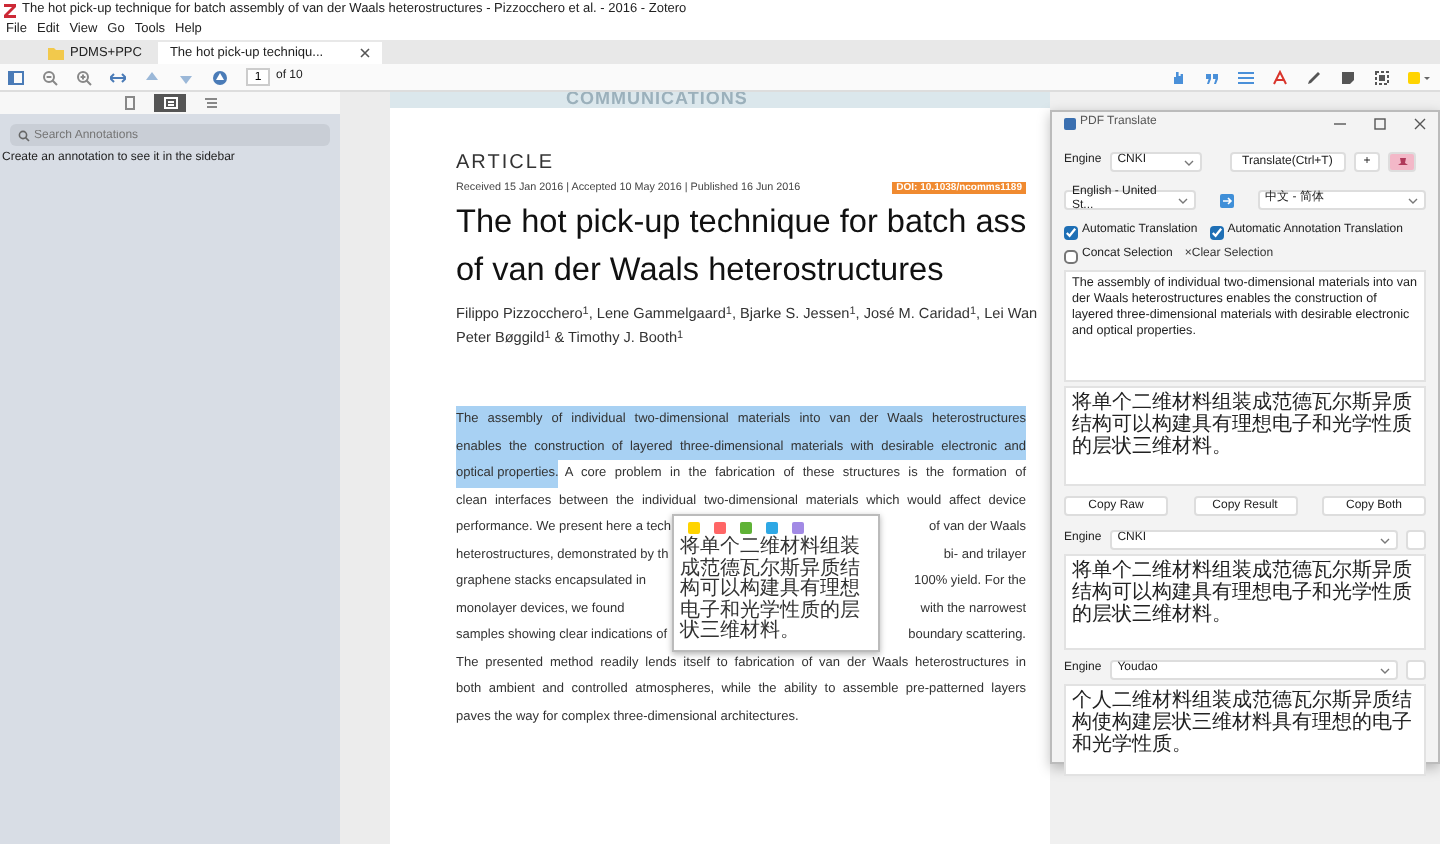  Describe the element at coordinates (130, 103) in the screenshot. I see `thumbnails-icon` at that location.